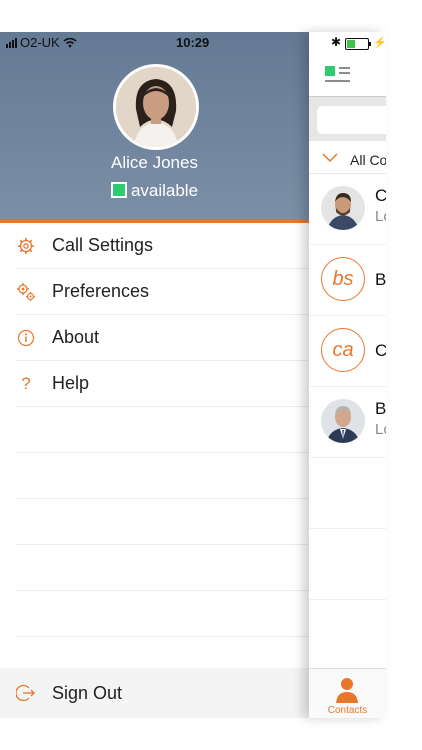 The image size is (422, 750). Describe the element at coordinates (154, 162) in the screenshot. I see `user-name: Alice Jones` at that location.